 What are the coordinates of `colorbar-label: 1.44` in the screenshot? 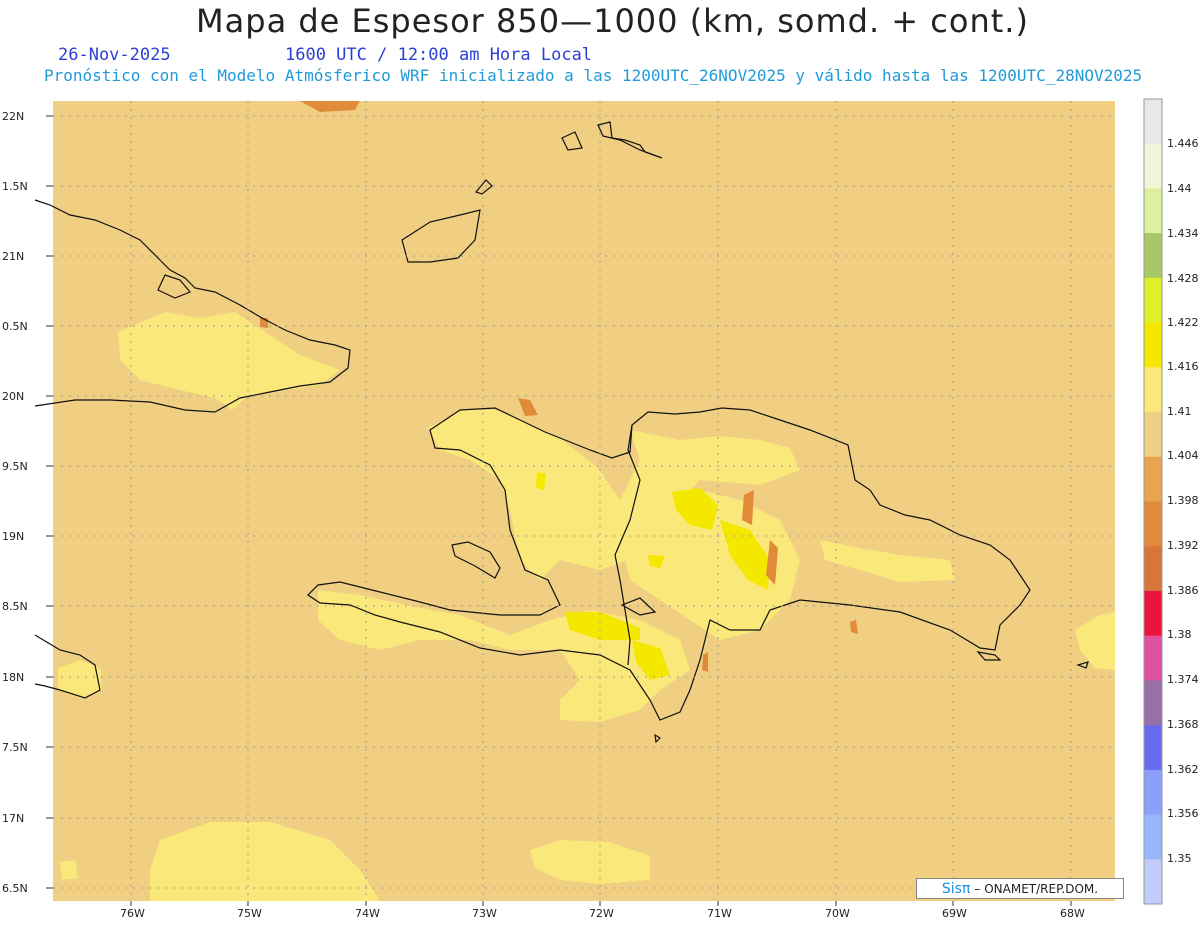 It's located at (1179, 188).